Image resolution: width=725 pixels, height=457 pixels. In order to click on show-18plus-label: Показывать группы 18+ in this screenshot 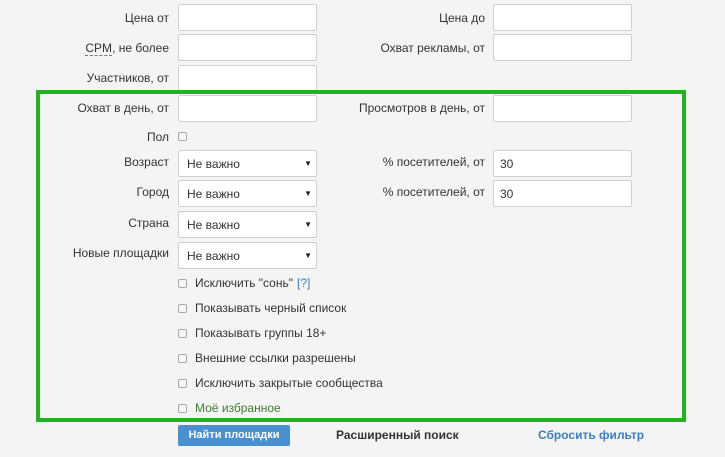, I will do `click(260, 333)`.